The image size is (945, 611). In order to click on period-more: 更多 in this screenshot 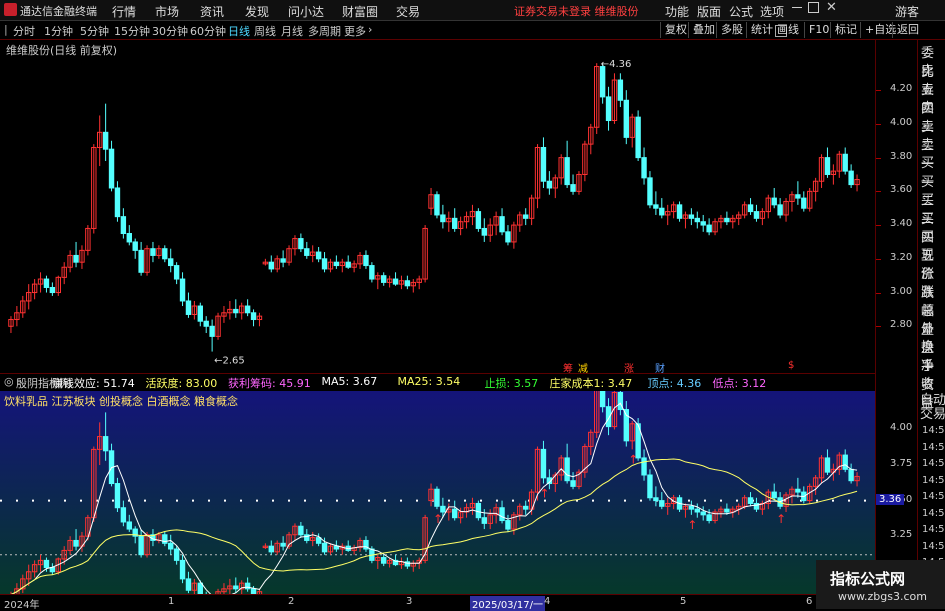, I will do `click(355, 31)`.